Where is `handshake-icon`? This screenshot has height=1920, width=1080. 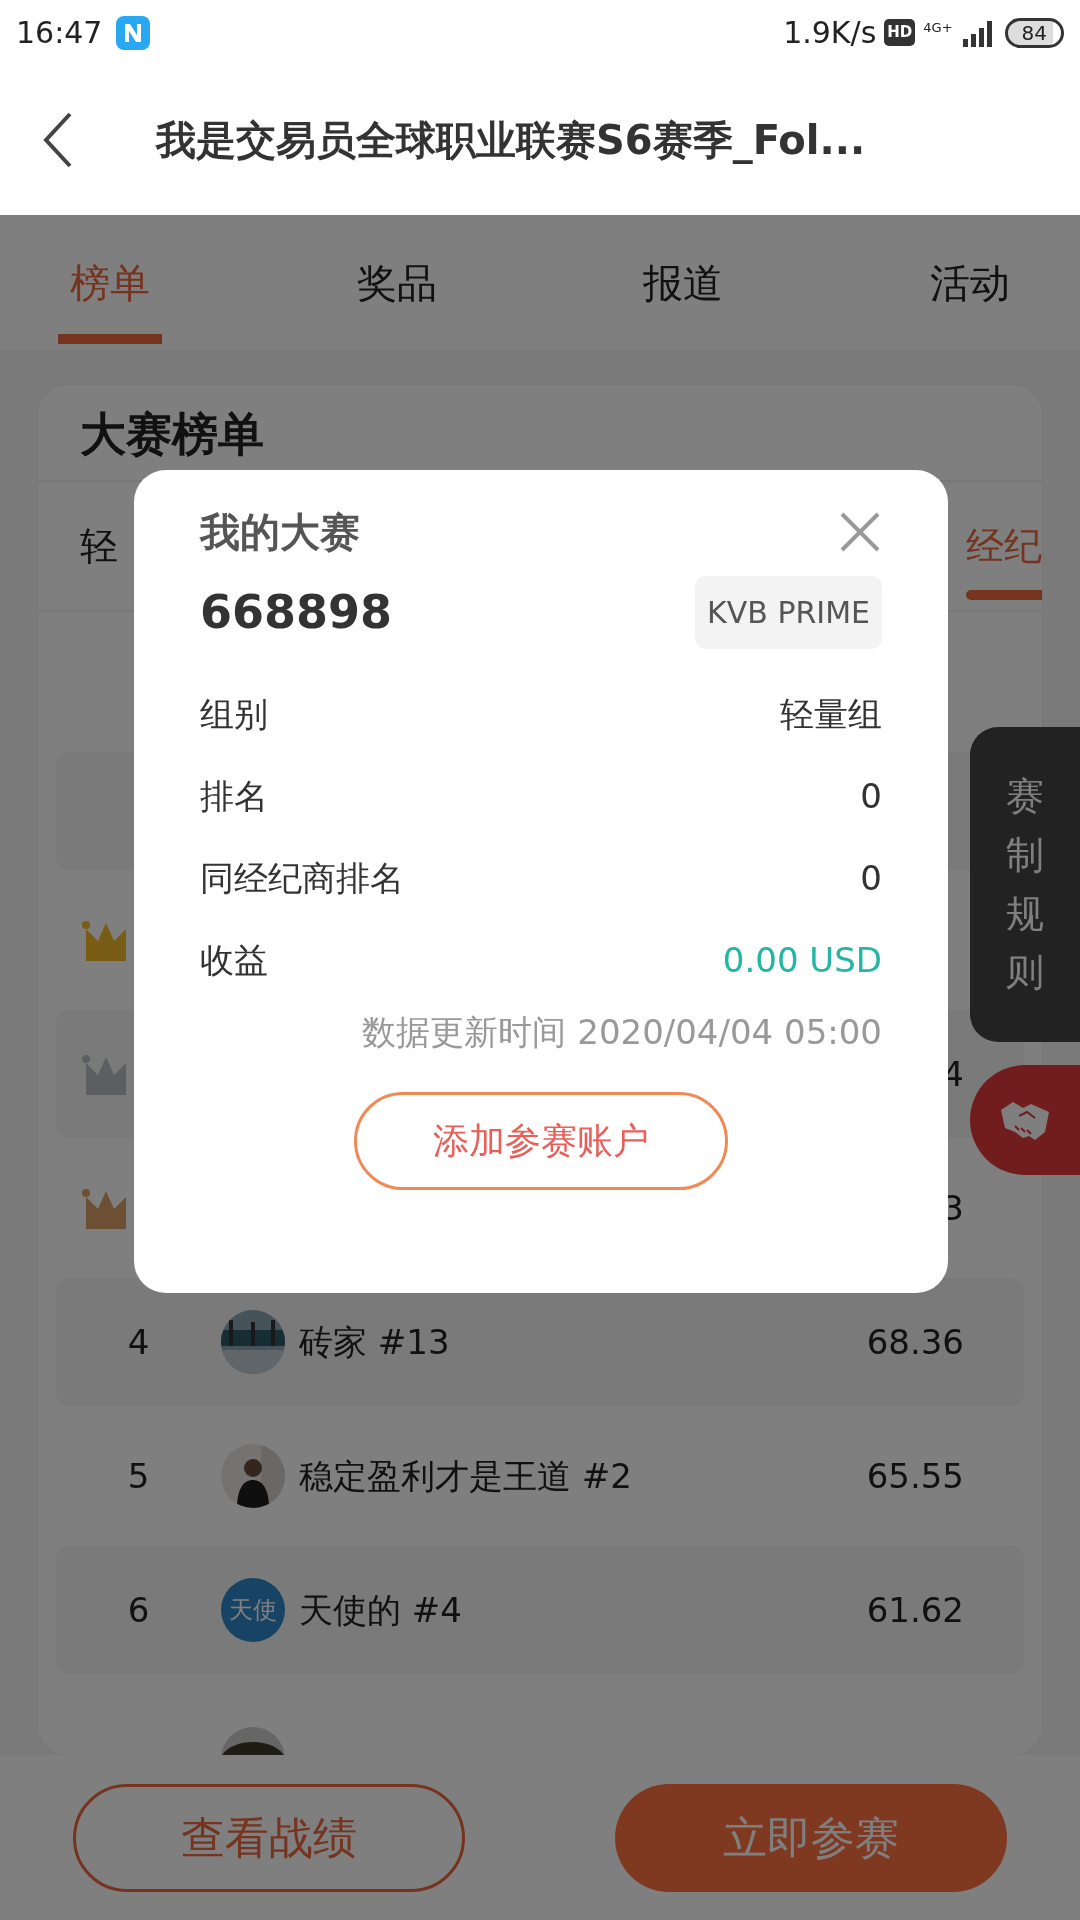 handshake-icon is located at coordinates (1025, 1120).